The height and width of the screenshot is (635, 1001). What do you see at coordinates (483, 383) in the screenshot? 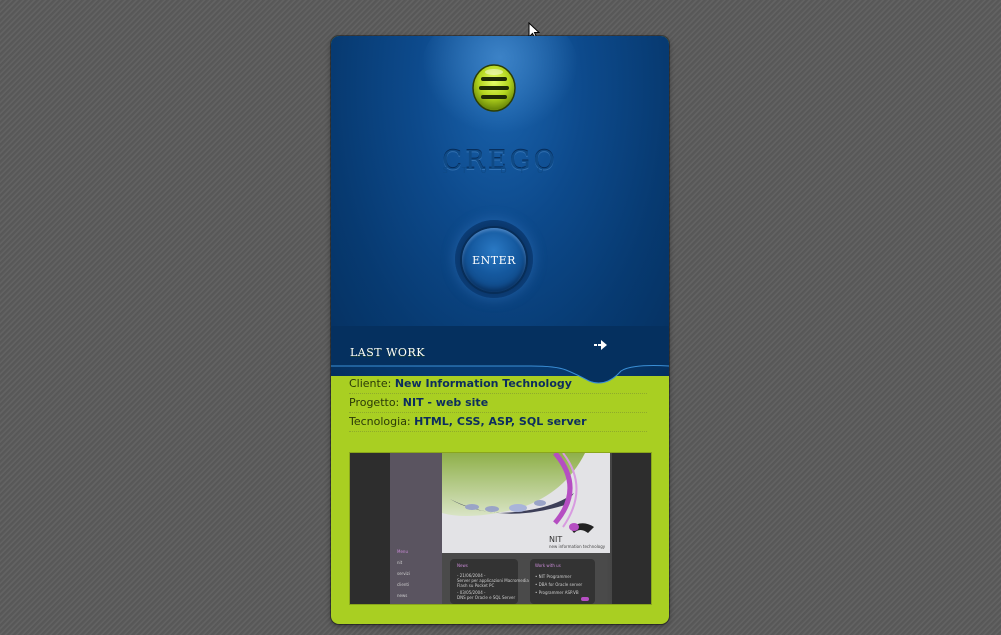
I see `client-value: New Information Technology` at bounding box center [483, 383].